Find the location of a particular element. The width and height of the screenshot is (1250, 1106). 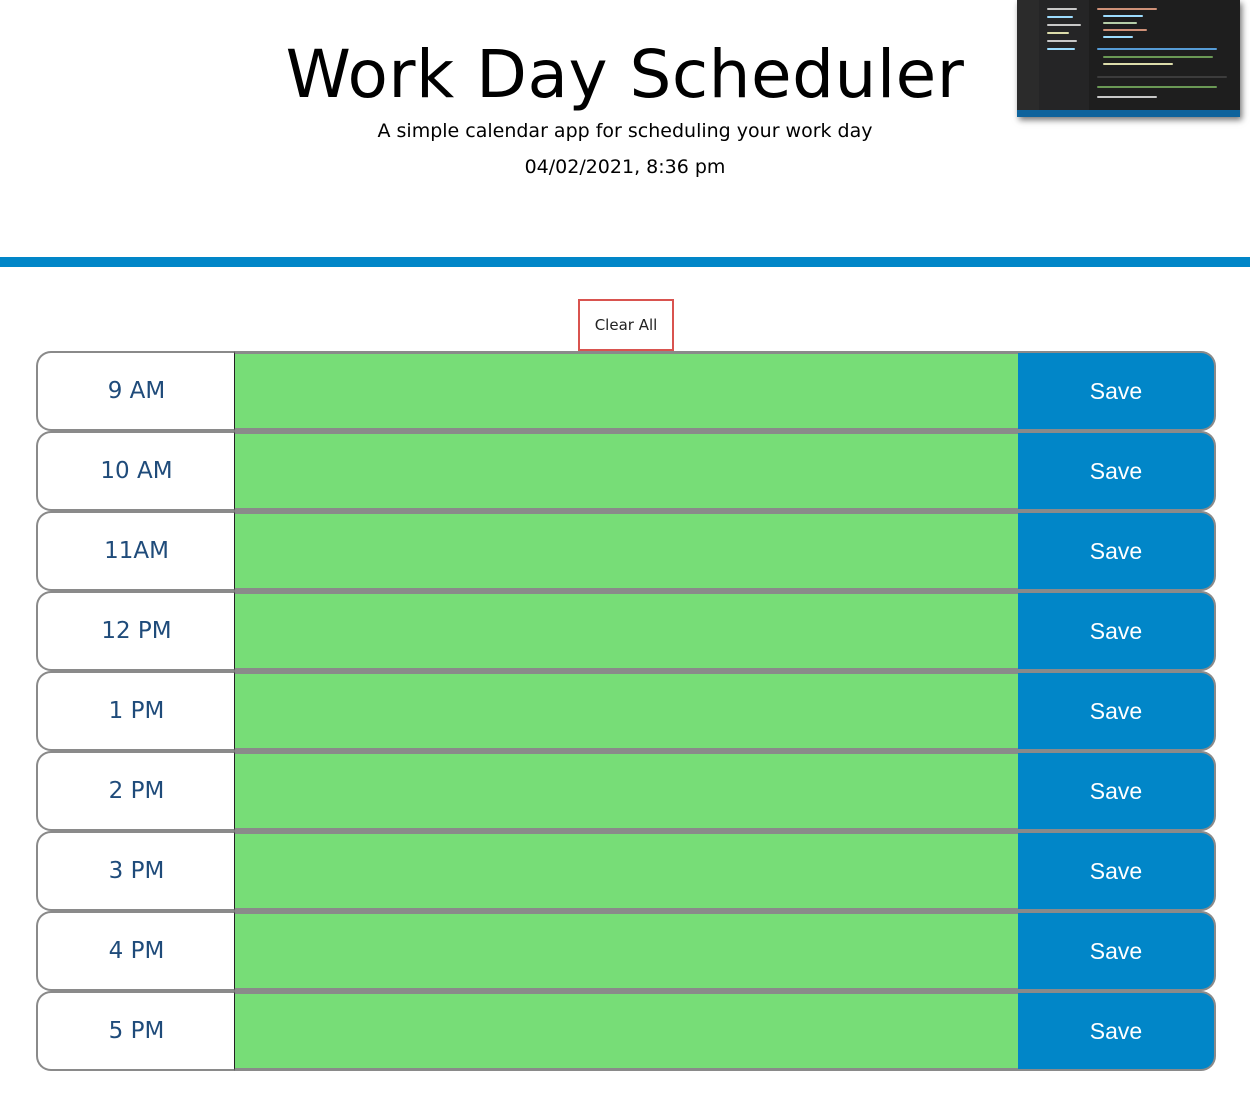

editor-activity-bar is located at coordinates (1028, 58).